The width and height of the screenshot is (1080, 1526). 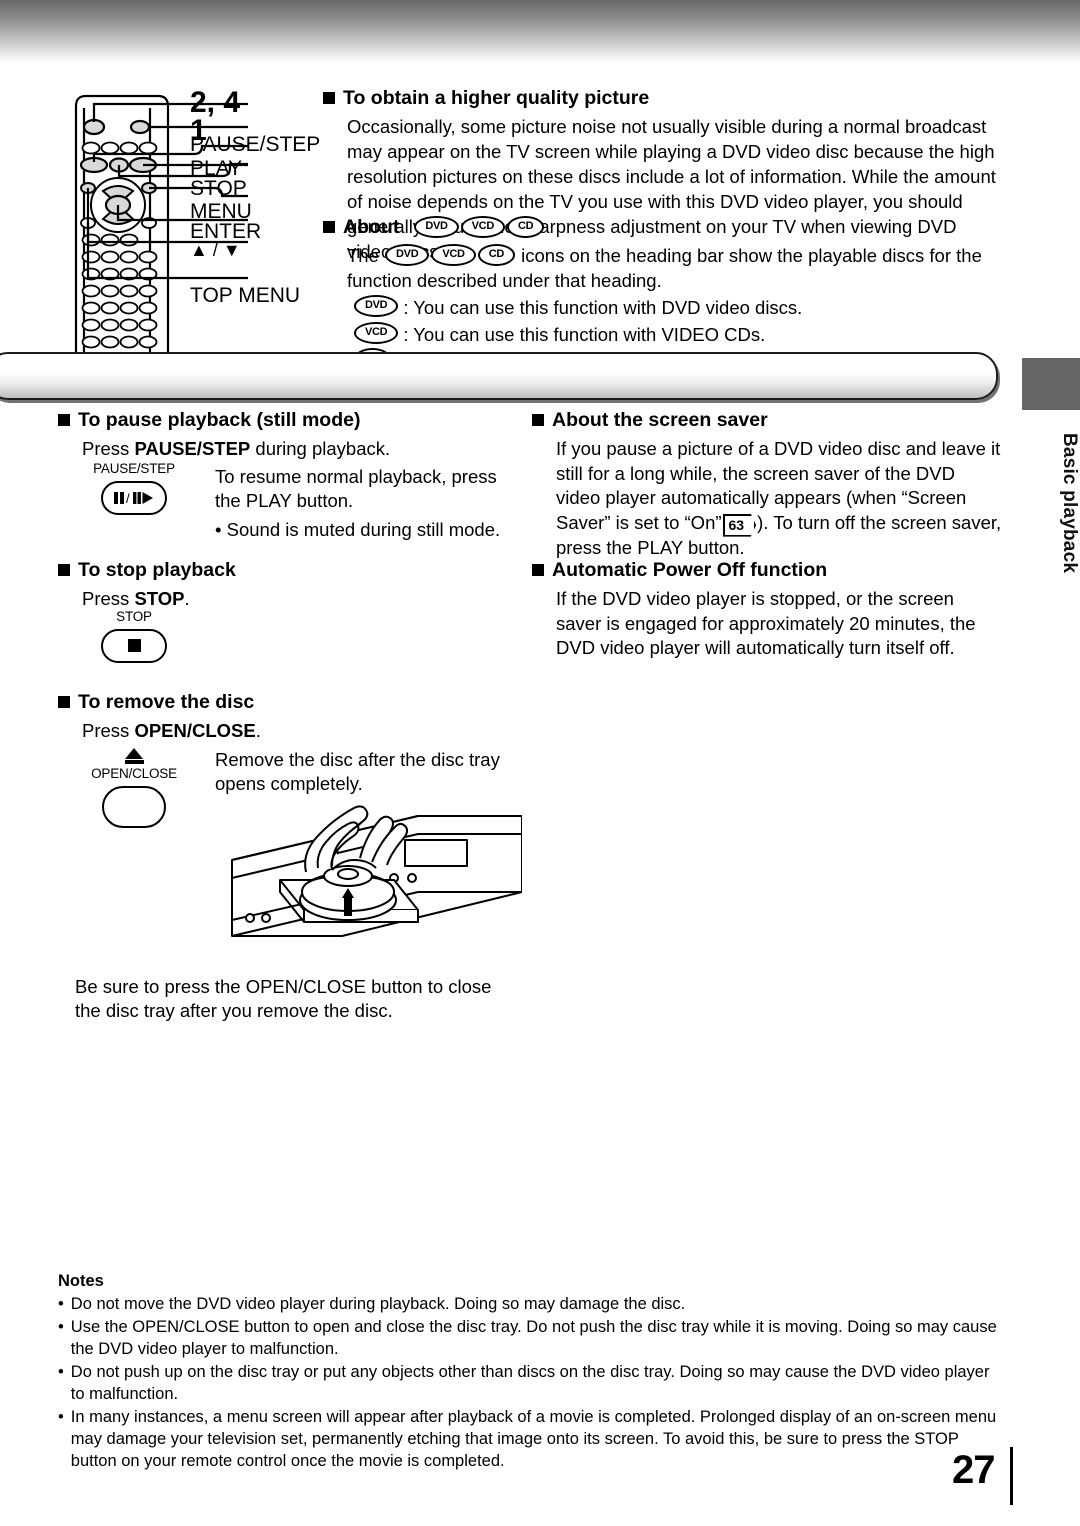 I want to click on pause-press-line: Press PAUSE/STEP during playback., so click(x=295, y=449).